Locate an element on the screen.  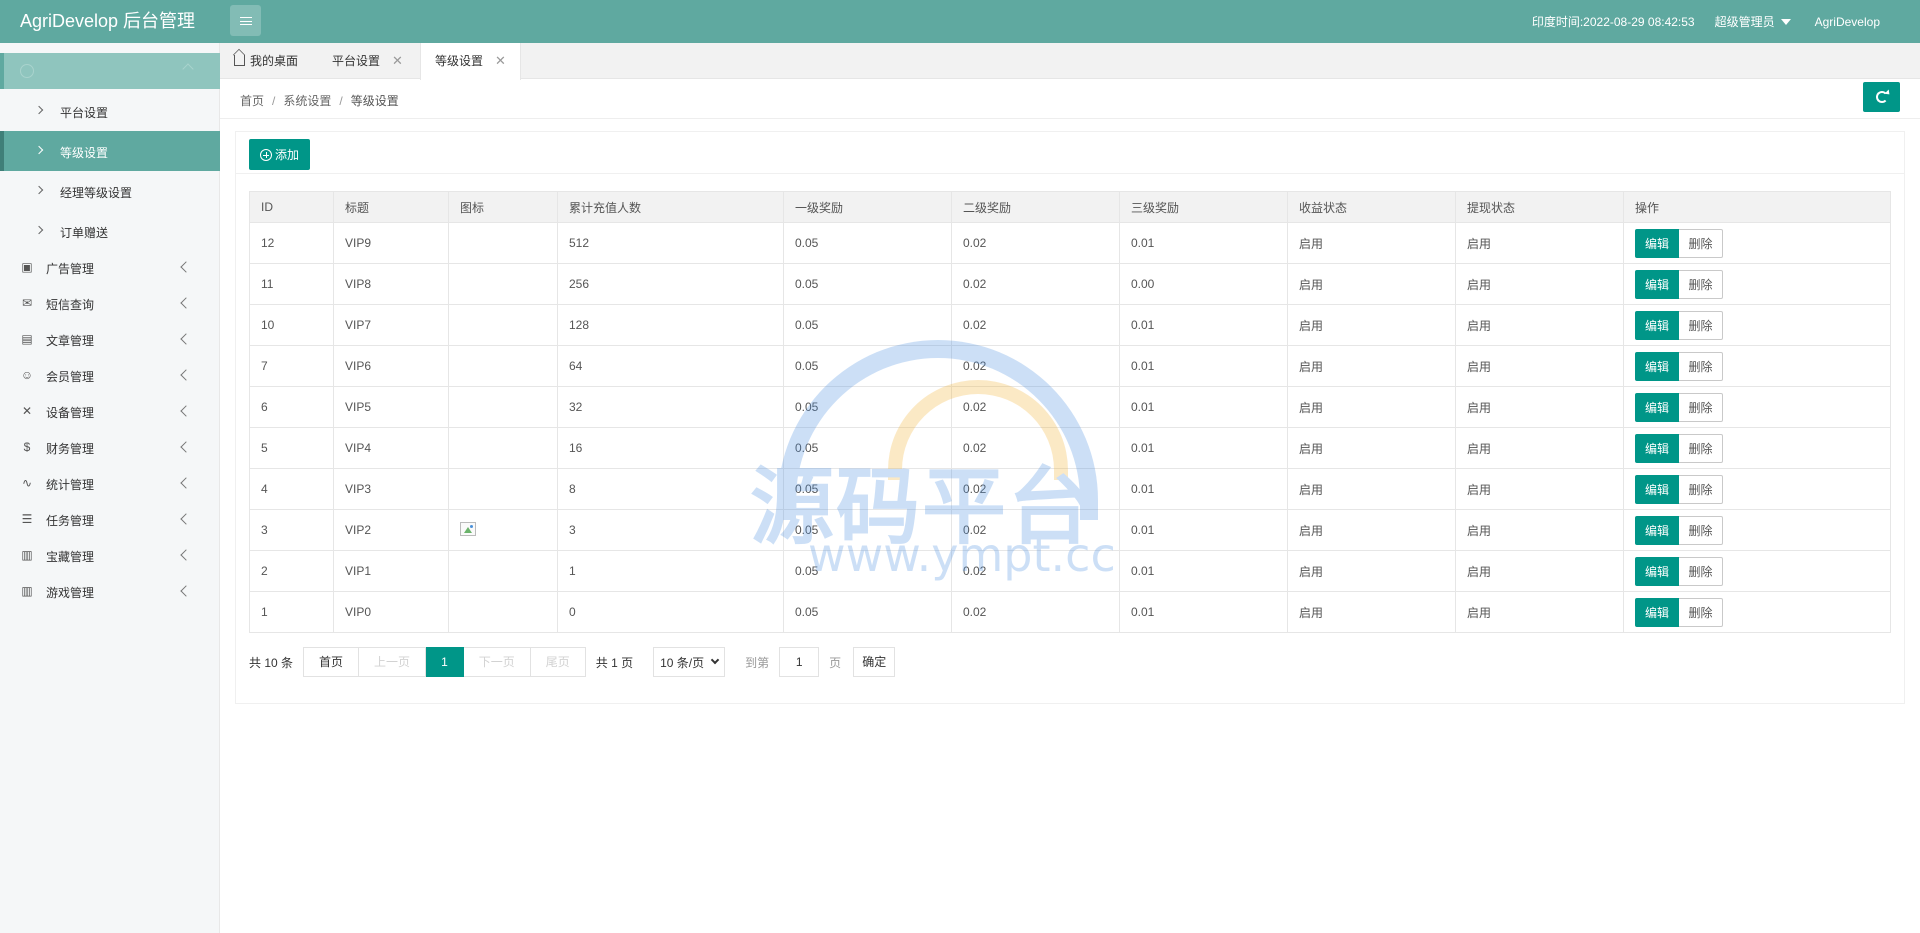
col-header-income-status: 收益状态 is located at coordinates (1371, 207).